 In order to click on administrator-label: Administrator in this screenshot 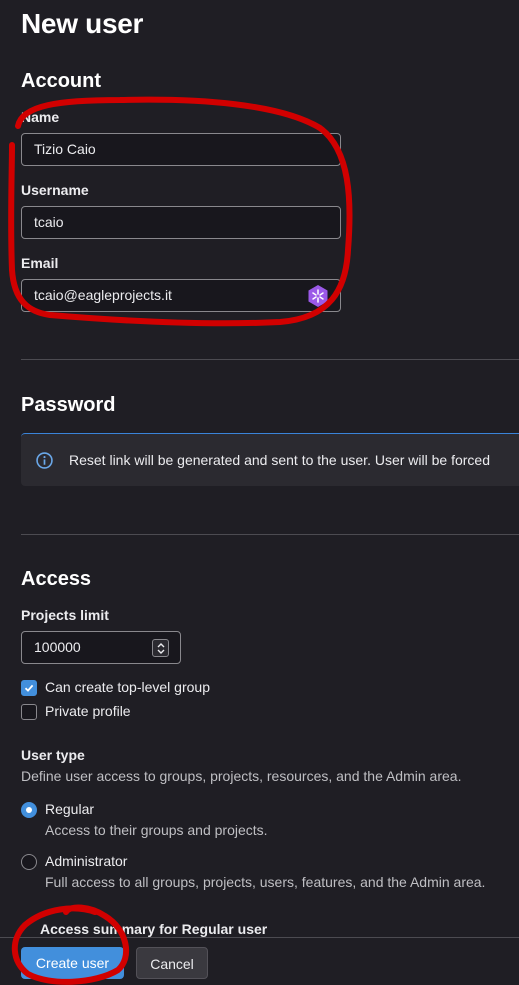, I will do `click(86, 861)`.